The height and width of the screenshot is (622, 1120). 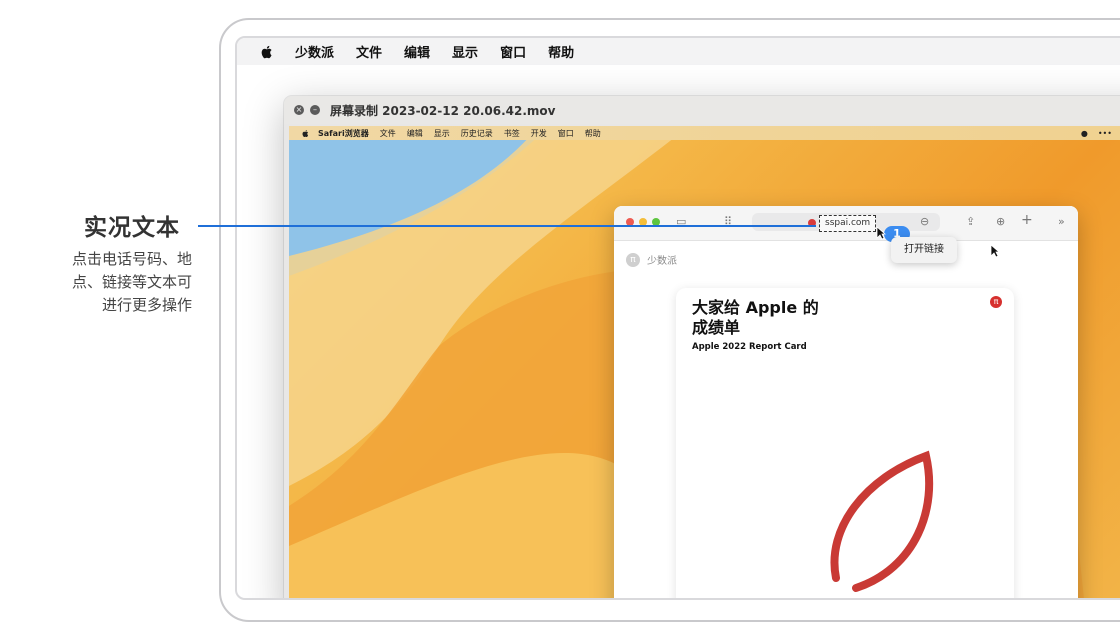 I want to click on annotation-title: 实况文本, so click(x=132, y=228).